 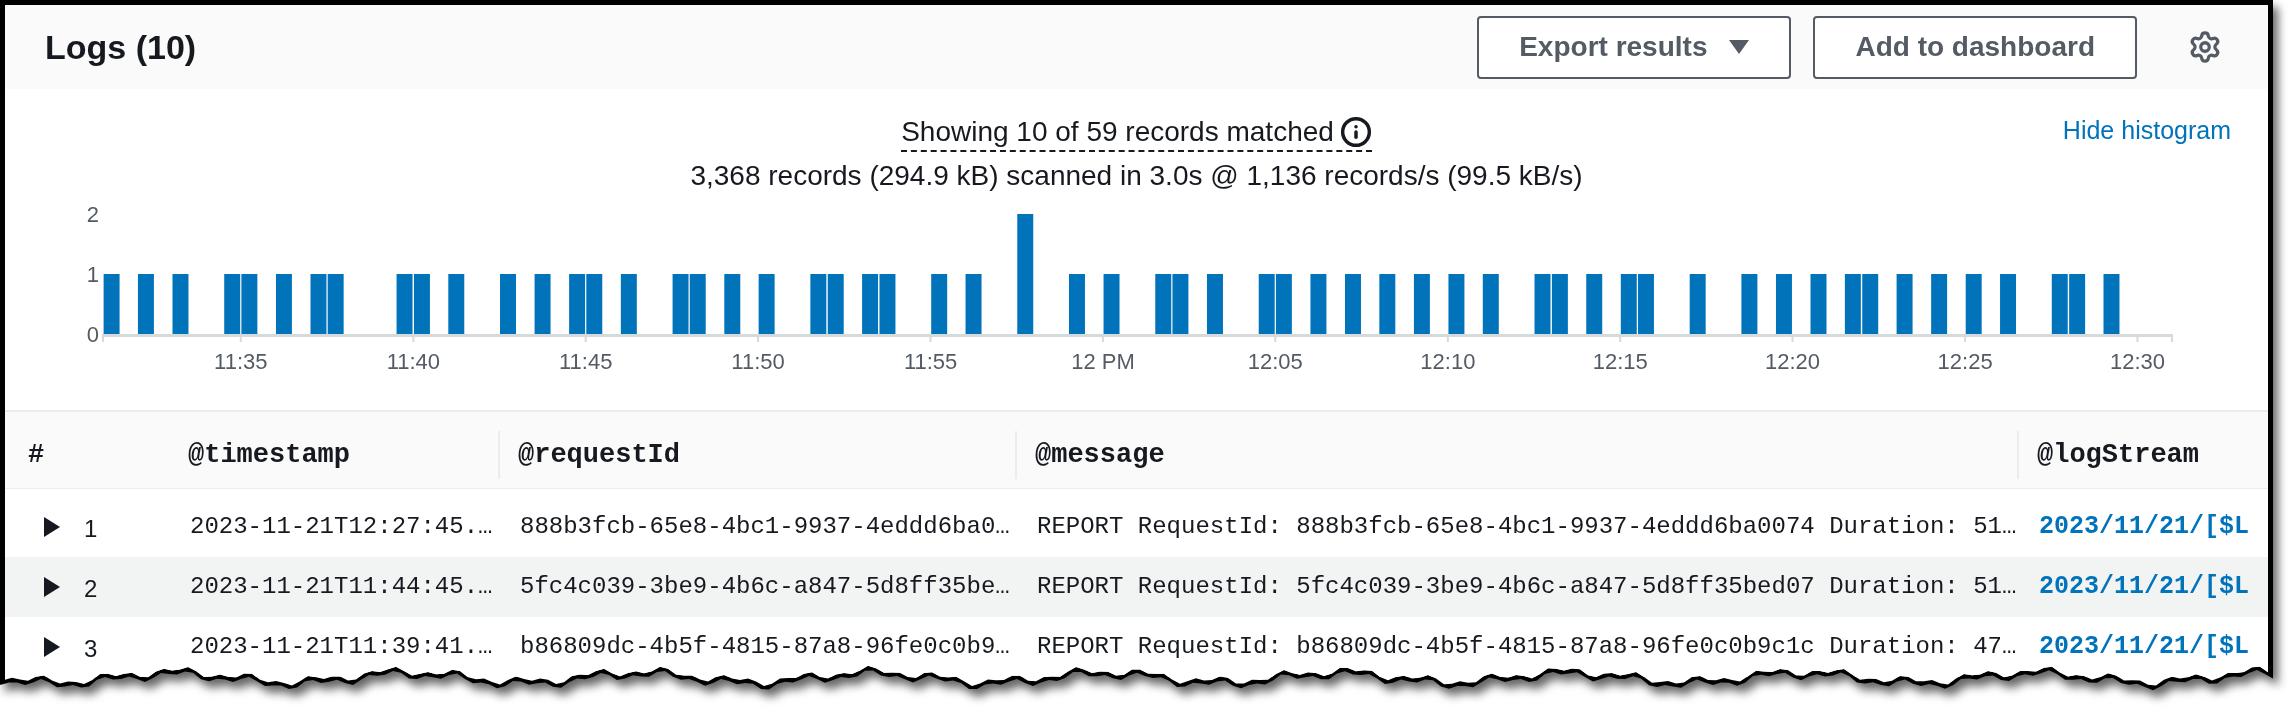 What do you see at coordinates (1620, 361) in the screenshot?
I see `x-axis-label: 12:15` at bounding box center [1620, 361].